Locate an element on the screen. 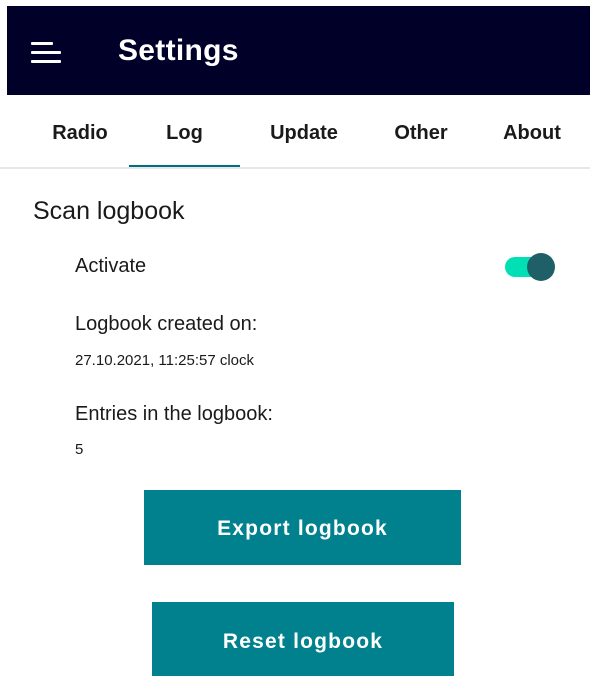 The width and height of the screenshot is (590, 682). tab-bar: Radio Log Update Other About is located at coordinates (295, 132).